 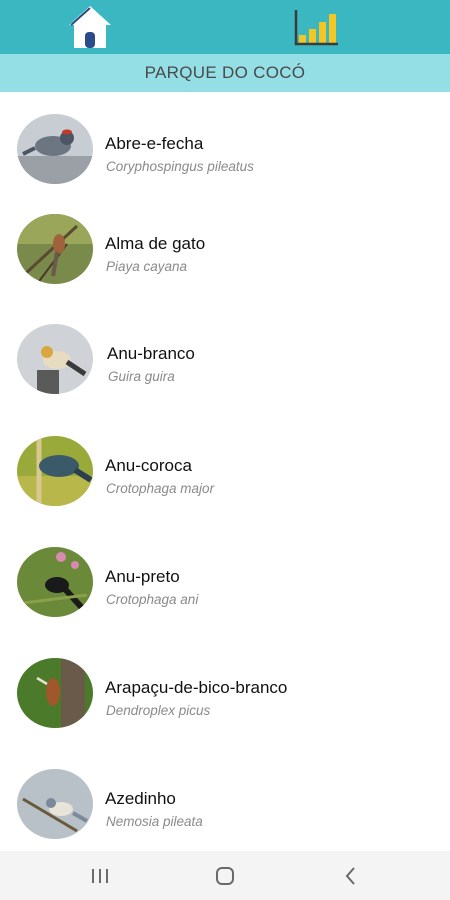 What do you see at coordinates (140, 798) in the screenshot?
I see `bird-name: Azedinho` at bounding box center [140, 798].